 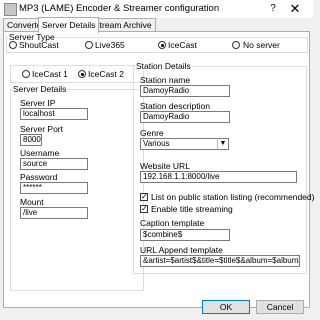 What do you see at coordinates (185, 235) in the screenshot?
I see `caption-template-input: $combine$` at bounding box center [185, 235].